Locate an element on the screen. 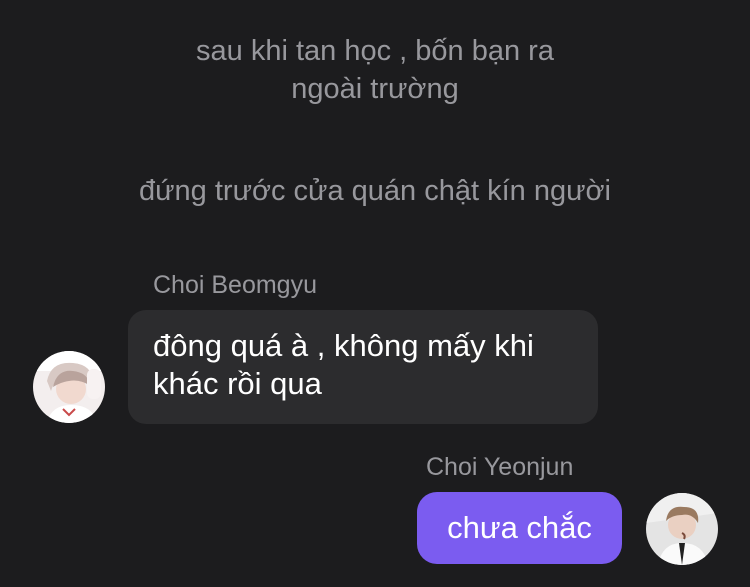 Image resolution: width=750 pixels, height=587 pixels. narration-text: đứng trước cửa quán chật kín người is located at coordinates (375, 191).